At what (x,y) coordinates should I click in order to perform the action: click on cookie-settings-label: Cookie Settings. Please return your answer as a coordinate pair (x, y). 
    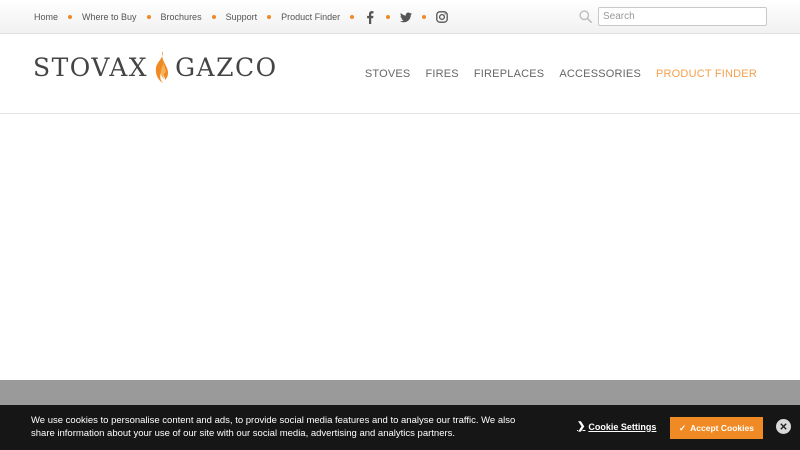
    Looking at the image, I should click on (622, 426).